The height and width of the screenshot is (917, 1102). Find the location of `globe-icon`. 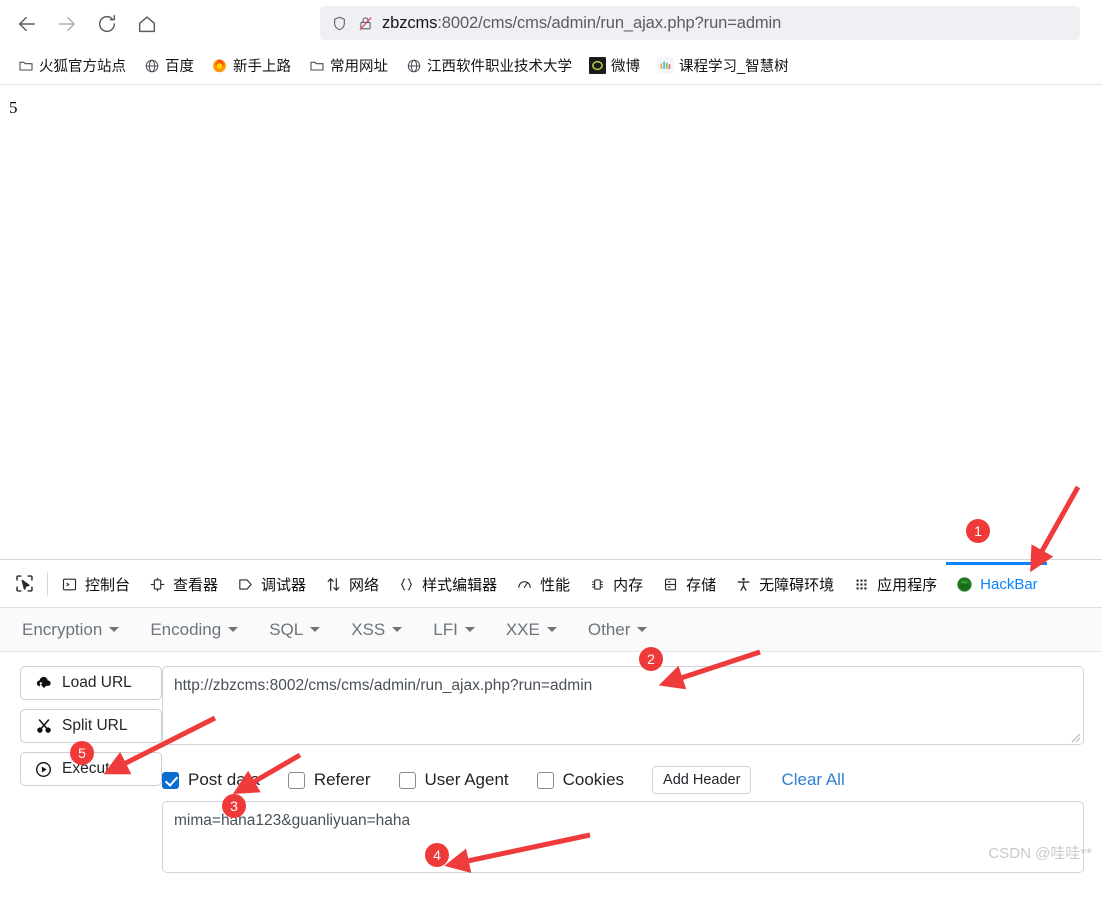

globe-icon is located at coordinates (413, 65).